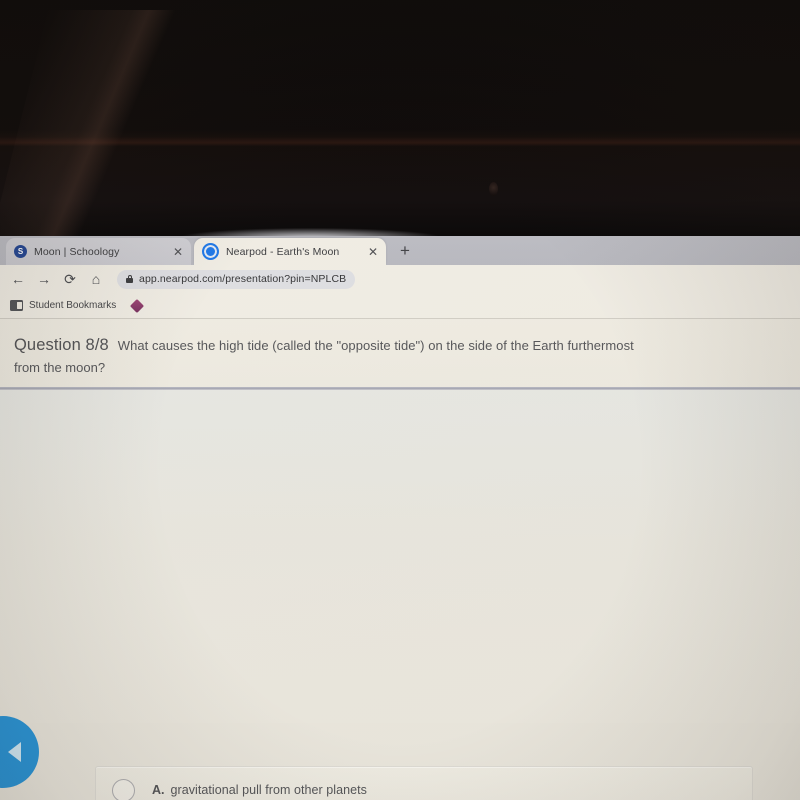 The image size is (800, 800). I want to click on schoology-favicon: S, so click(20, 251).